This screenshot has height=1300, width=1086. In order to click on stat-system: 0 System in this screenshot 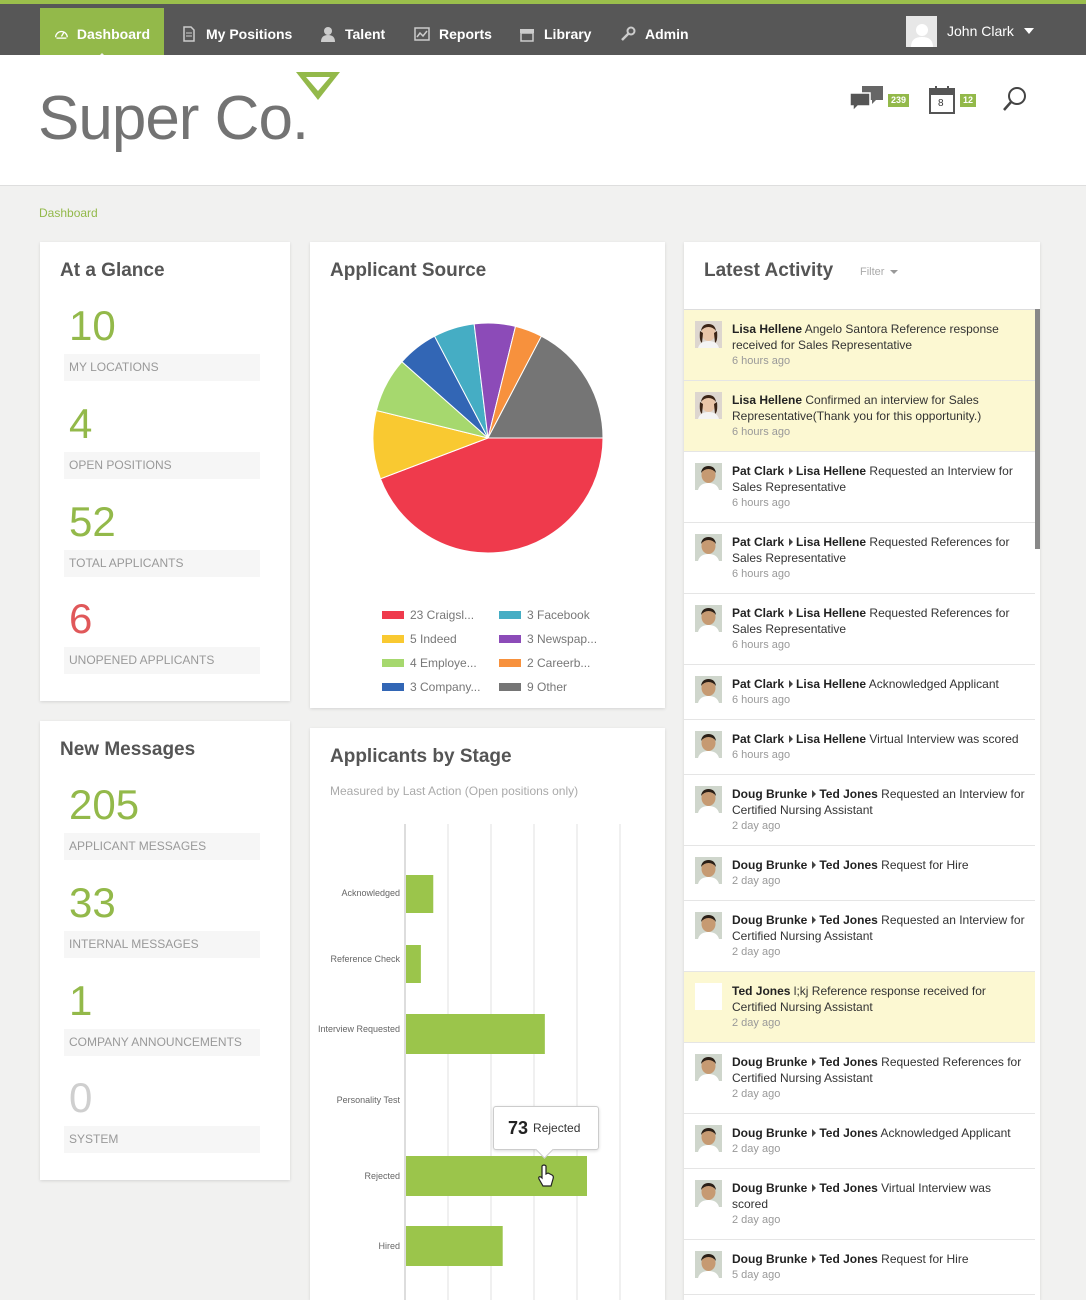, I will do `click(162, 1114)`.